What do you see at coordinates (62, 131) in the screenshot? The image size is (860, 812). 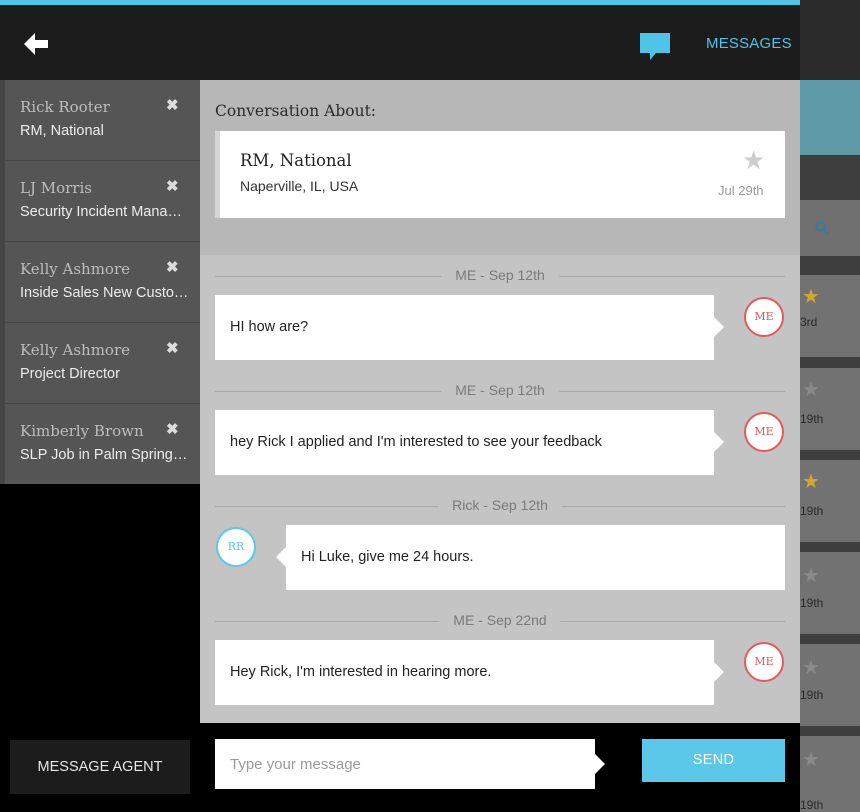 I see `contact-subtitle: RM, National` at bounding box center [62, 131].